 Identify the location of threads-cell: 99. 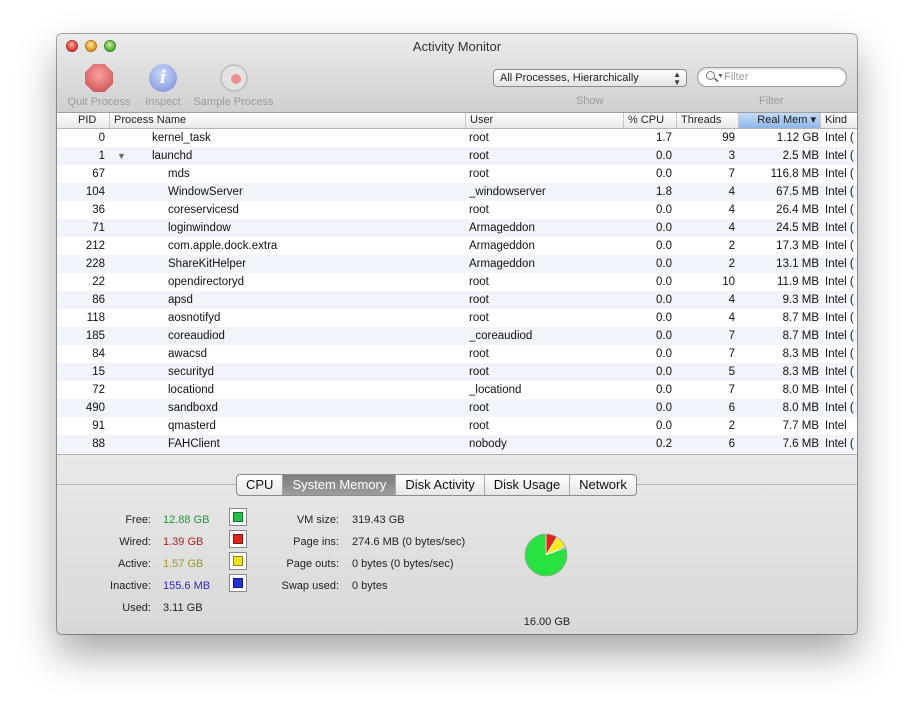
(728, 138).